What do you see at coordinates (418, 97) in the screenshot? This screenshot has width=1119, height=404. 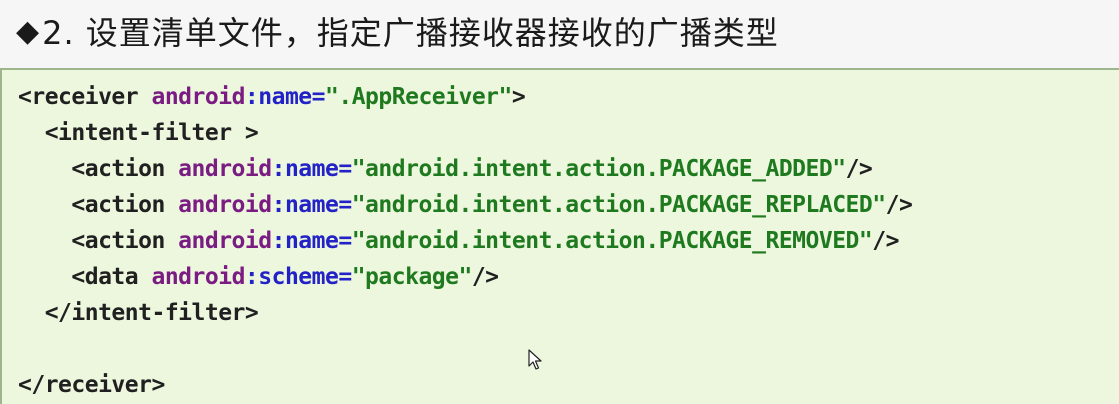 I see `code-token-val: ".AppReceiver"` at bounding box center [418, 97].